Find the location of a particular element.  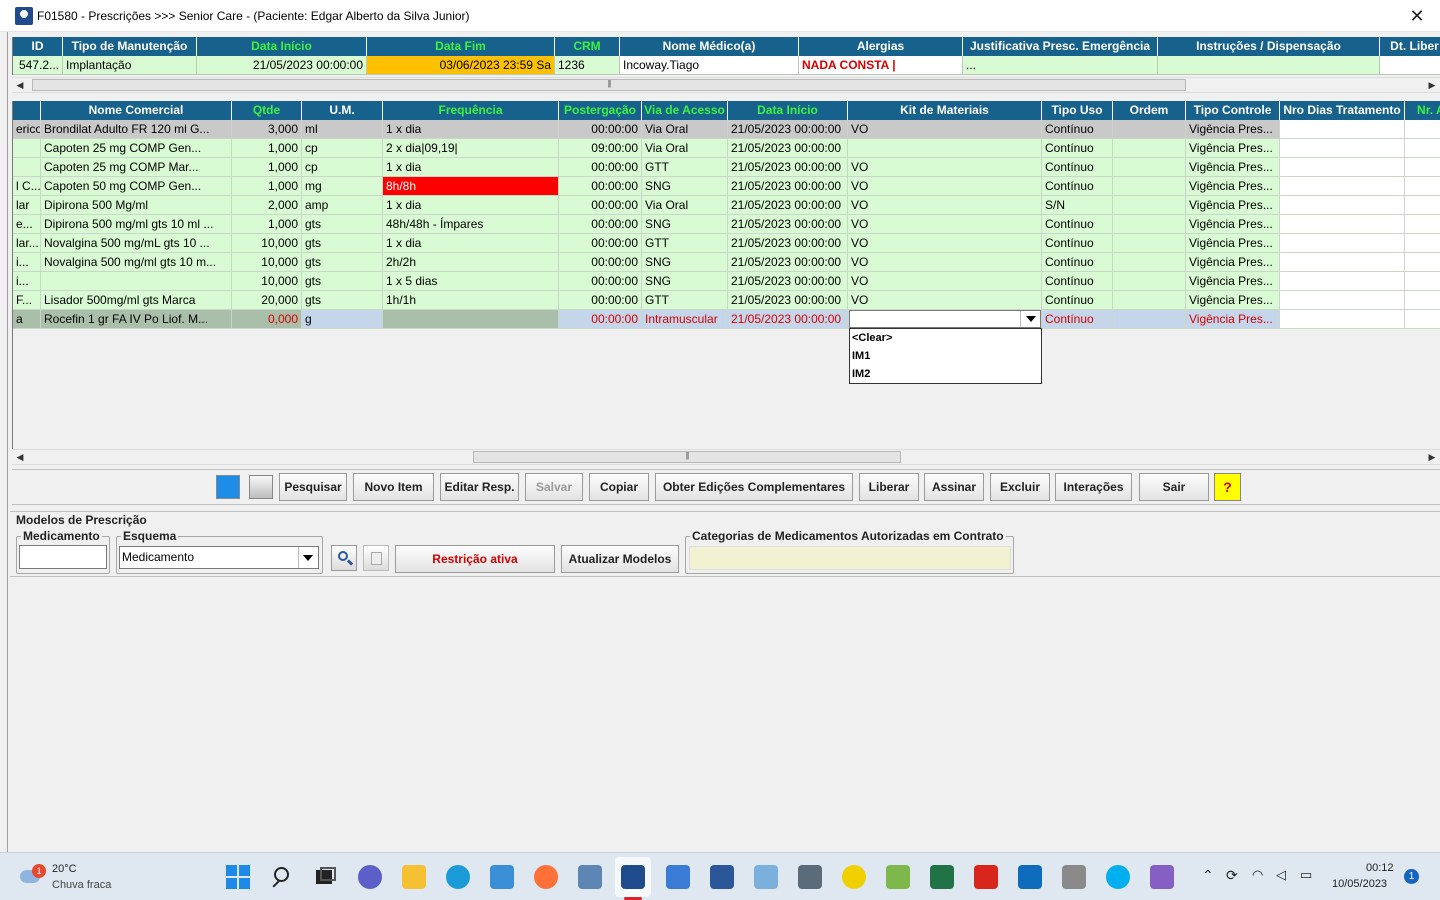

cell-via-acesso: SNG is located at coordinates (685, 262).